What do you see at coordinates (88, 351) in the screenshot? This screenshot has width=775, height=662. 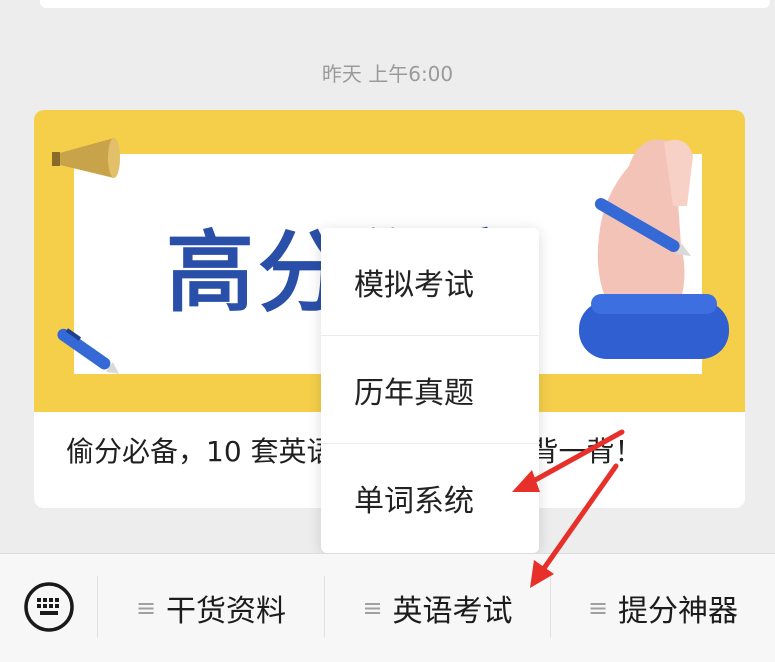 I see `pen-icon` at bounding box center [88, 351].